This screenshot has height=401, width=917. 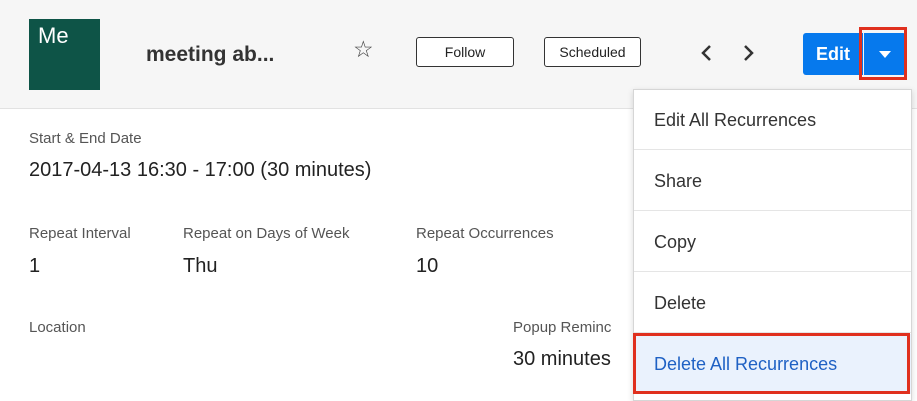 I want to click on repeat-occurrences-label: Repeat Occurrences, so click(x=485, y=233).